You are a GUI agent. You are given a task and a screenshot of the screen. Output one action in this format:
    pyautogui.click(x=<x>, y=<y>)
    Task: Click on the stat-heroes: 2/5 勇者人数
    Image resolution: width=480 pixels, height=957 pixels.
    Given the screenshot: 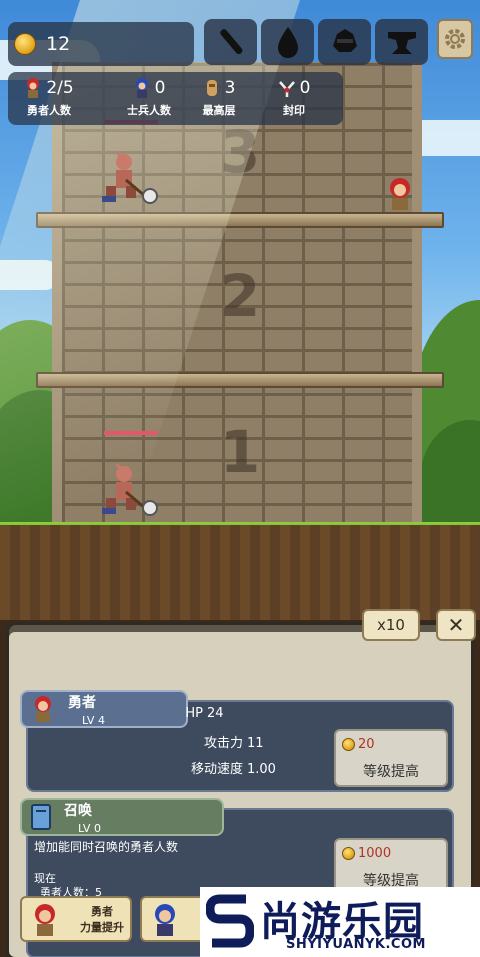 What is the action you would take?
    pyautogui.click(x=49, y=97)
    